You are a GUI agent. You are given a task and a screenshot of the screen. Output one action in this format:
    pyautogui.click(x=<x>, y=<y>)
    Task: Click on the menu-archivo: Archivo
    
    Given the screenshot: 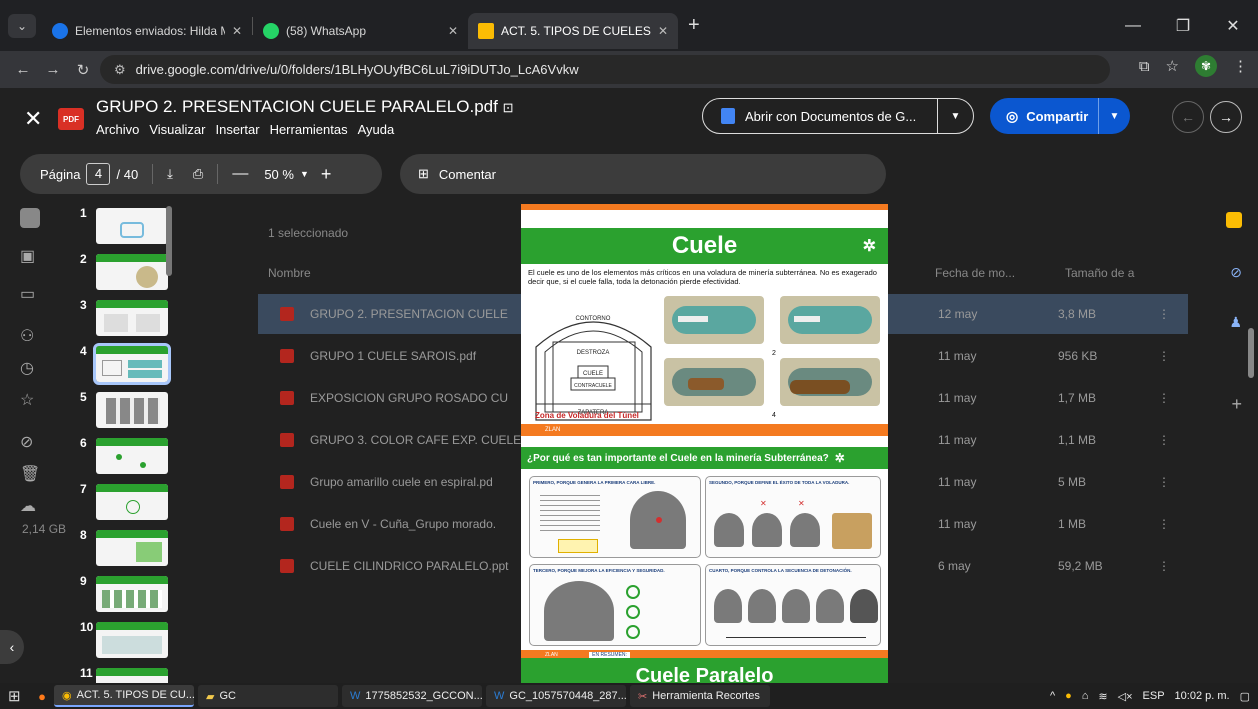 What is the action you would take?
    pyautogui.click(x=117, y=129)
    